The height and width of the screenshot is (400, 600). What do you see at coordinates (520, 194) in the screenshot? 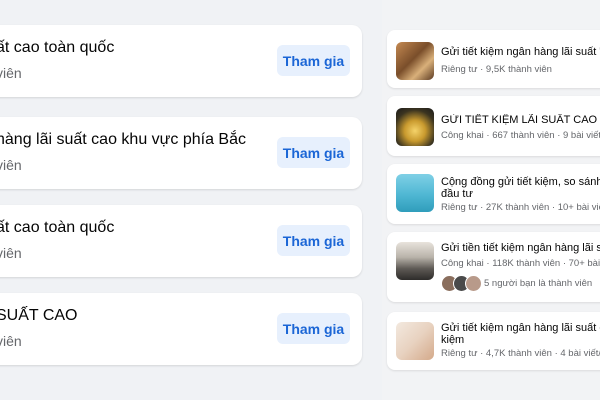
I see `group-title-cont: đầu tư` at bounding box center [520, 194].